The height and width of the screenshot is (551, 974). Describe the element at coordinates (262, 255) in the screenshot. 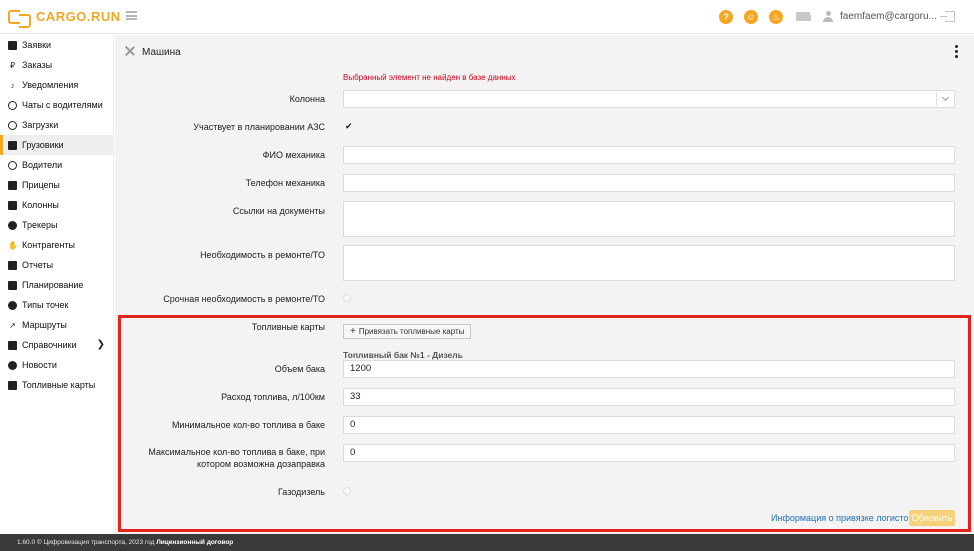

I see `repair-need-label: Необходимость в ремонте/ТО` at that location.